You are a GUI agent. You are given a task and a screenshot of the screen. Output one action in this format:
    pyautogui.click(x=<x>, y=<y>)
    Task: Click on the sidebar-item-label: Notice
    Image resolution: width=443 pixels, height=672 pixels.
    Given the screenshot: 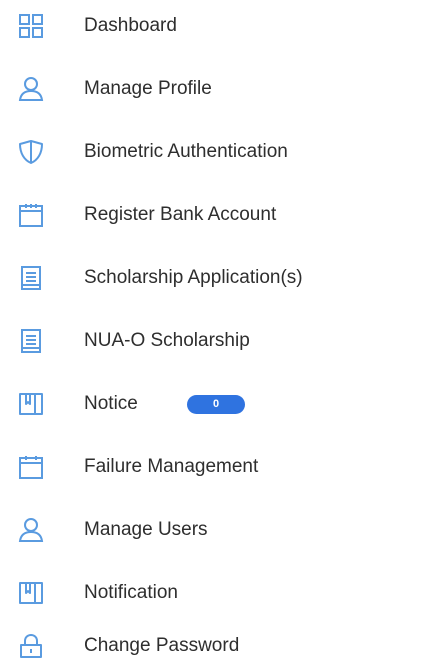 What is the action you would take?
    pyautogui.click(x=111, y=403)
    